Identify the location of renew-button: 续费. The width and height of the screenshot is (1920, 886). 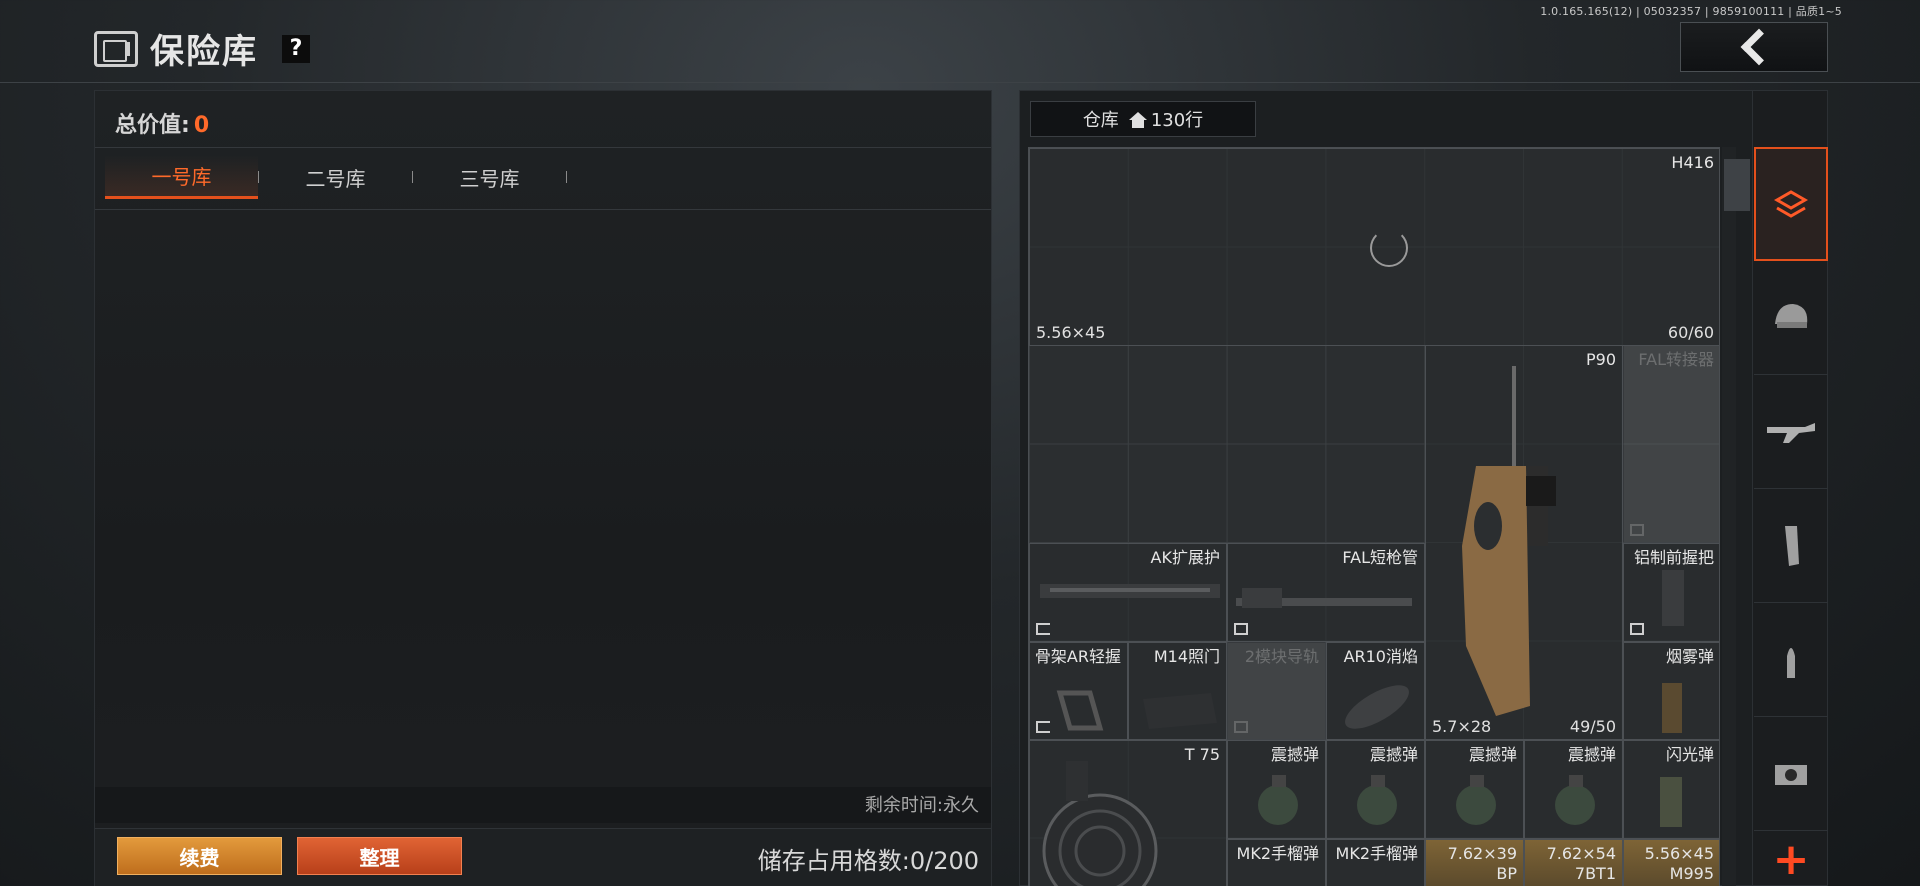
(199, 856).